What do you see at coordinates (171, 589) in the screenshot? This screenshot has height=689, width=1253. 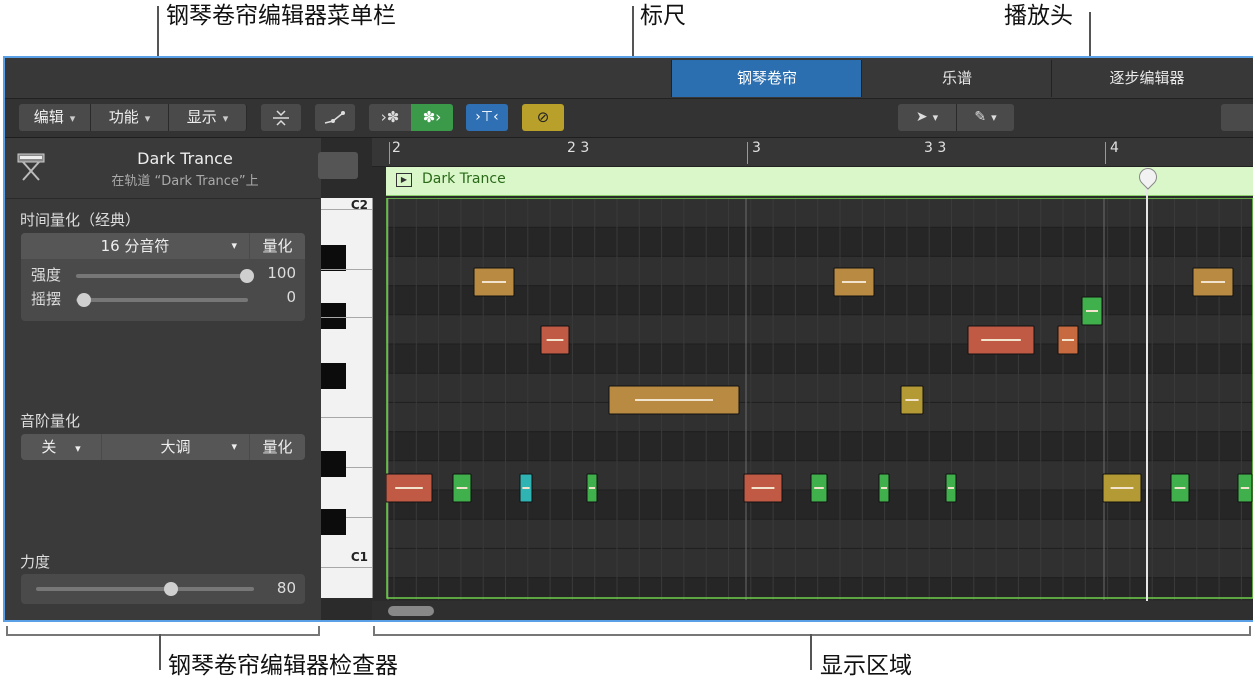 I see `velocity-slider-knob` at bounding box center [171, 589].